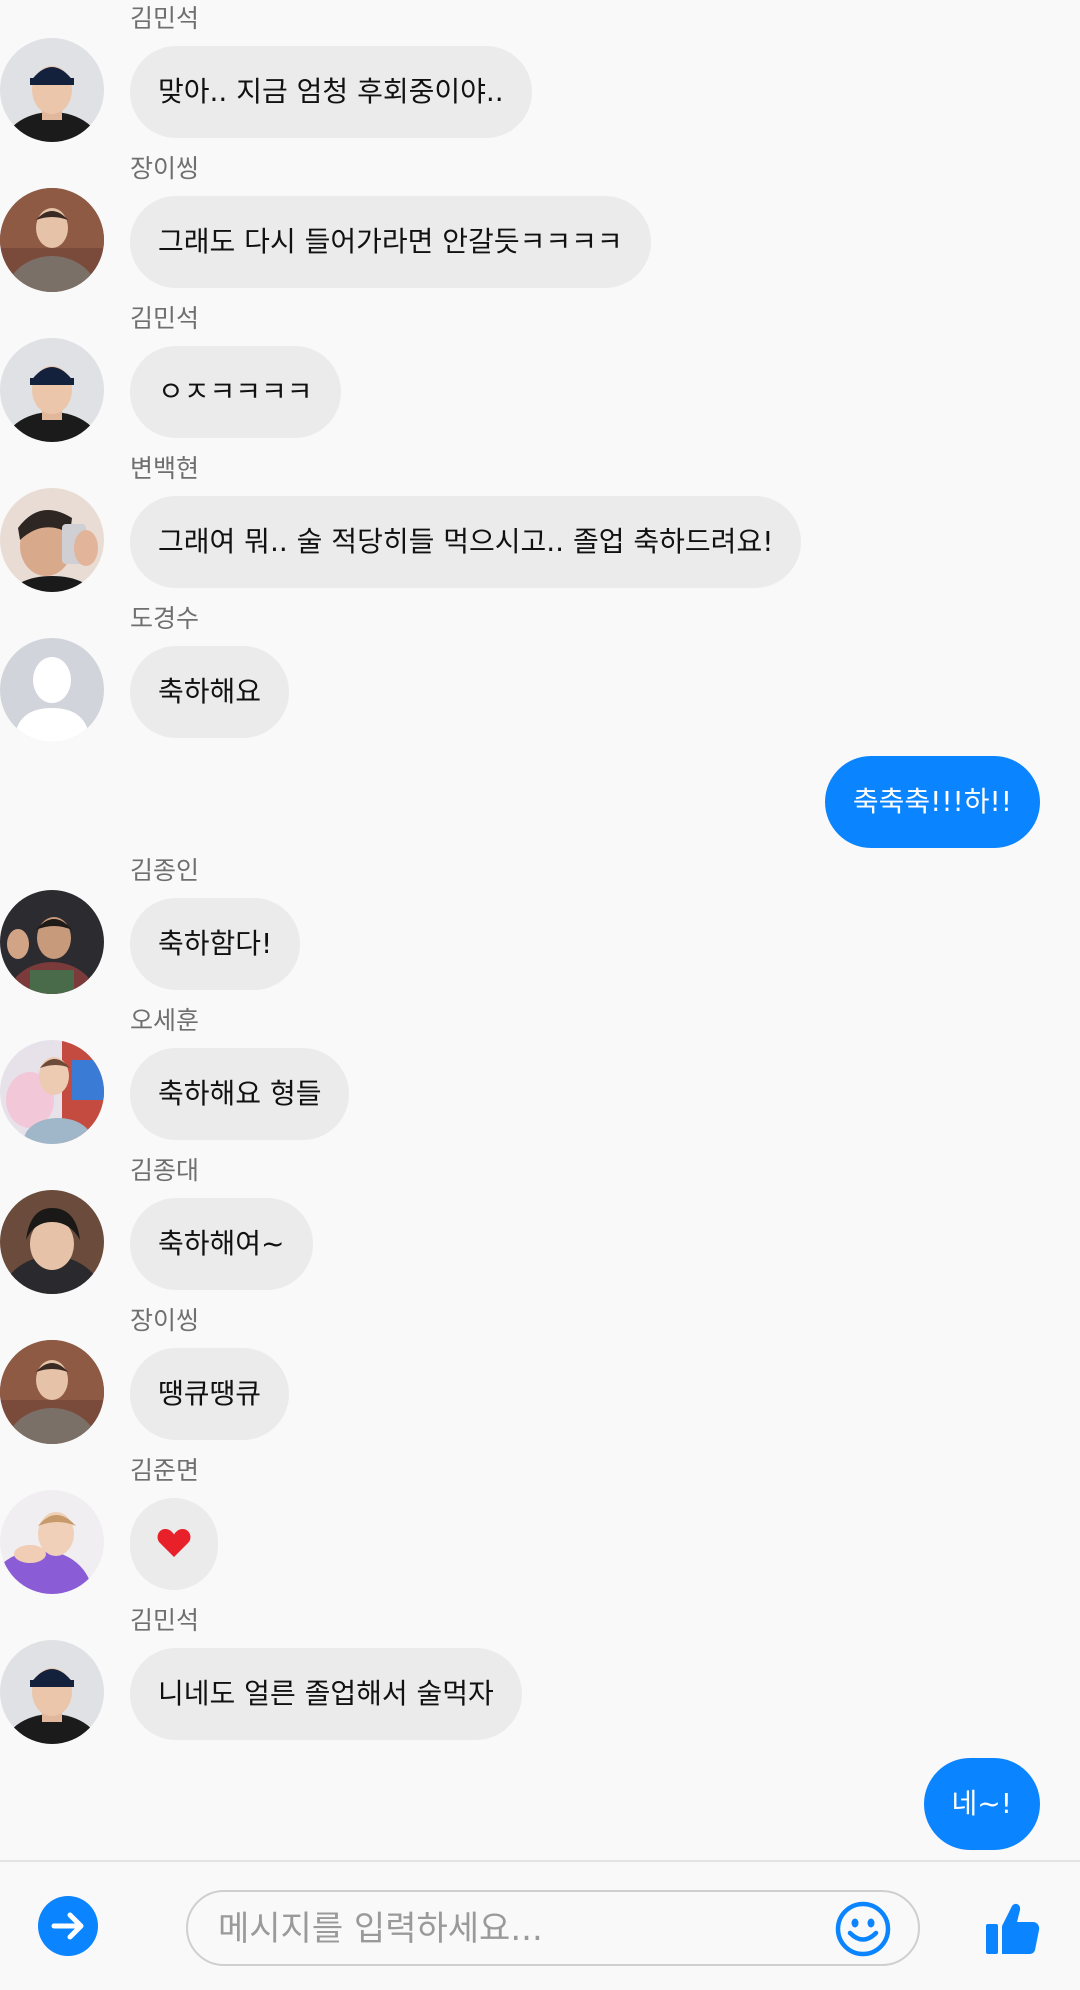  What do you see at coordinates (210, 692) in the screenshot?
I see `message-bubble: 축하해요` at bounding box center [210, 692].